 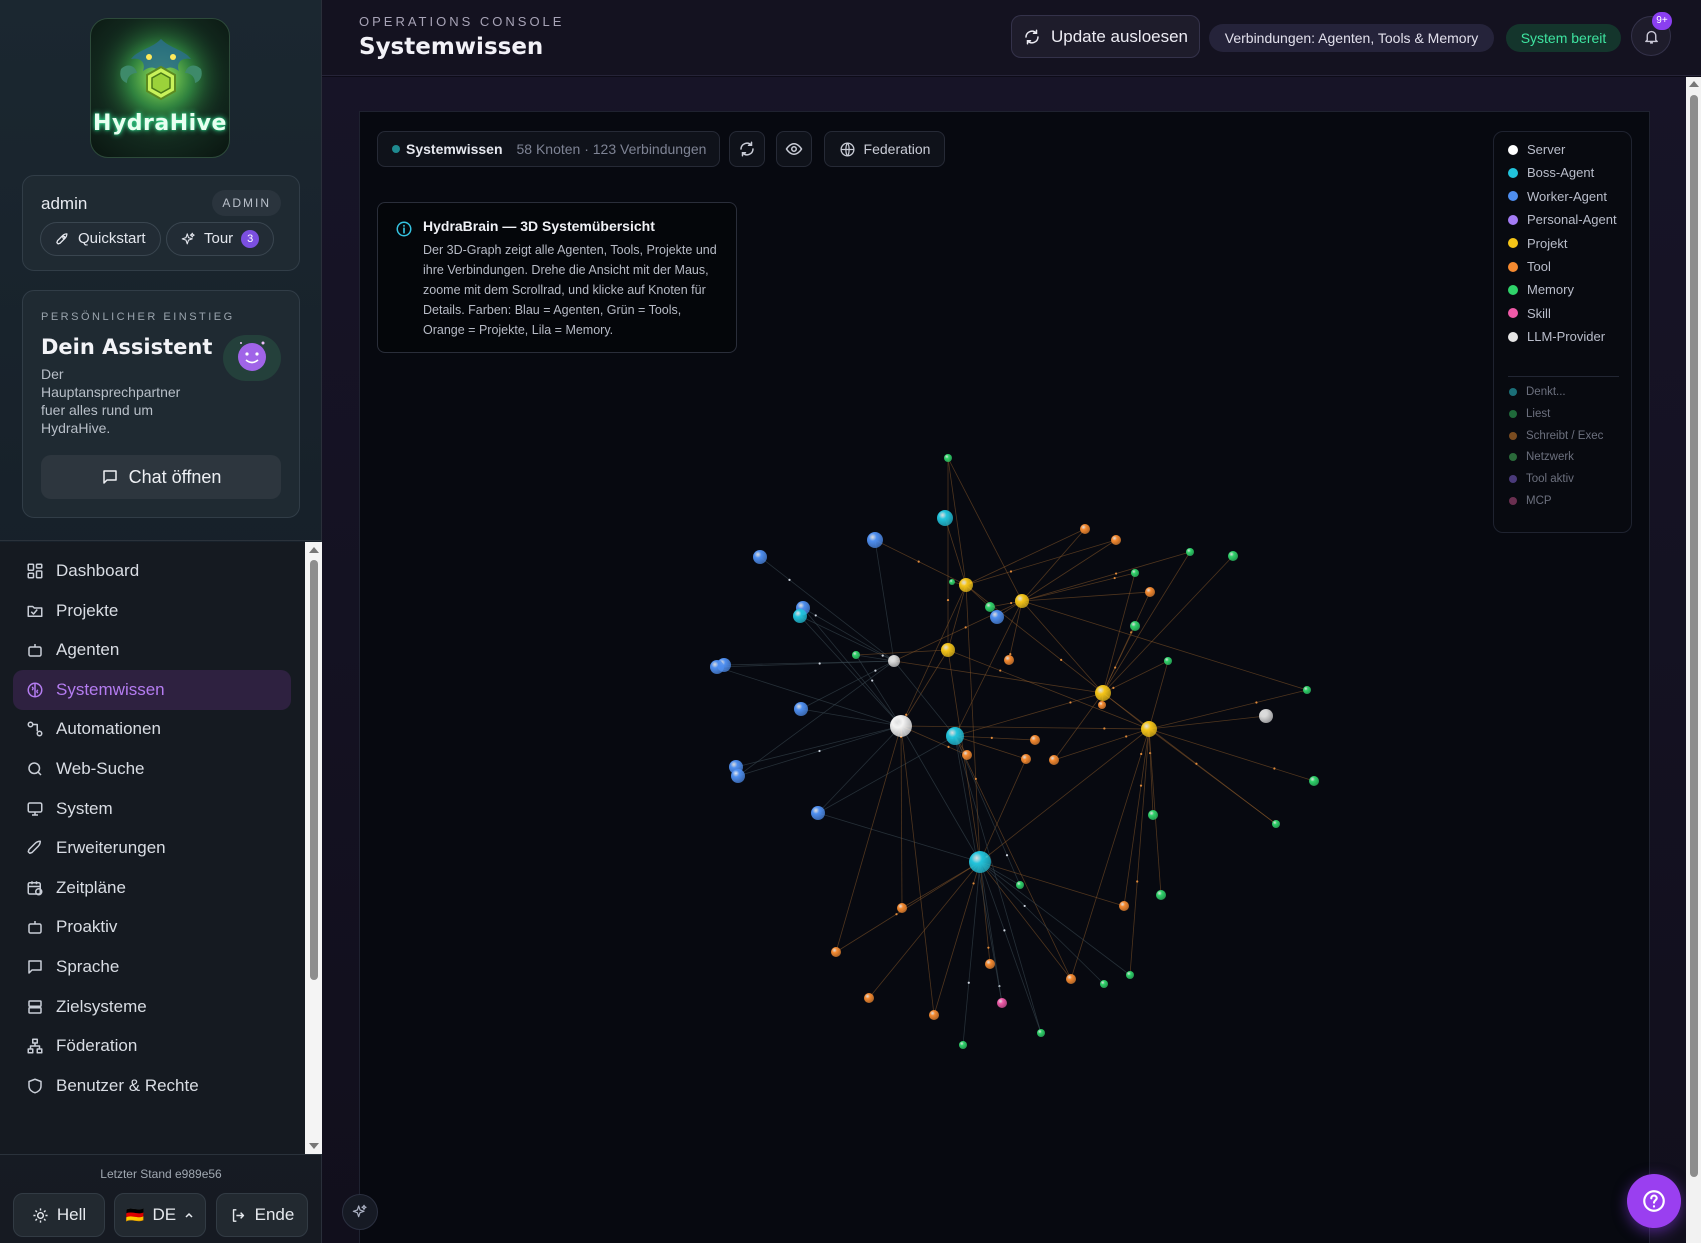 What do you see at coordinates (360, 1212) in the screenshot?
I see `ai-assist-button` at bounding box center [360, 1212].